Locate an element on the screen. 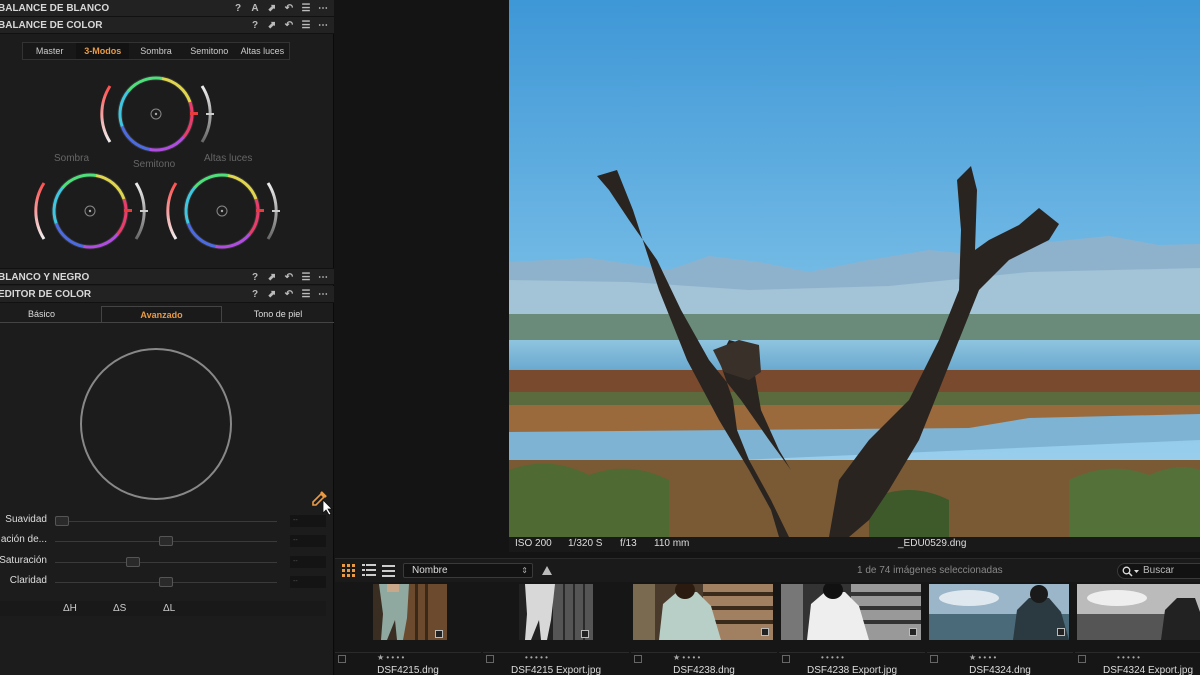  shadow-wheel is located at coordinates (91, 210).